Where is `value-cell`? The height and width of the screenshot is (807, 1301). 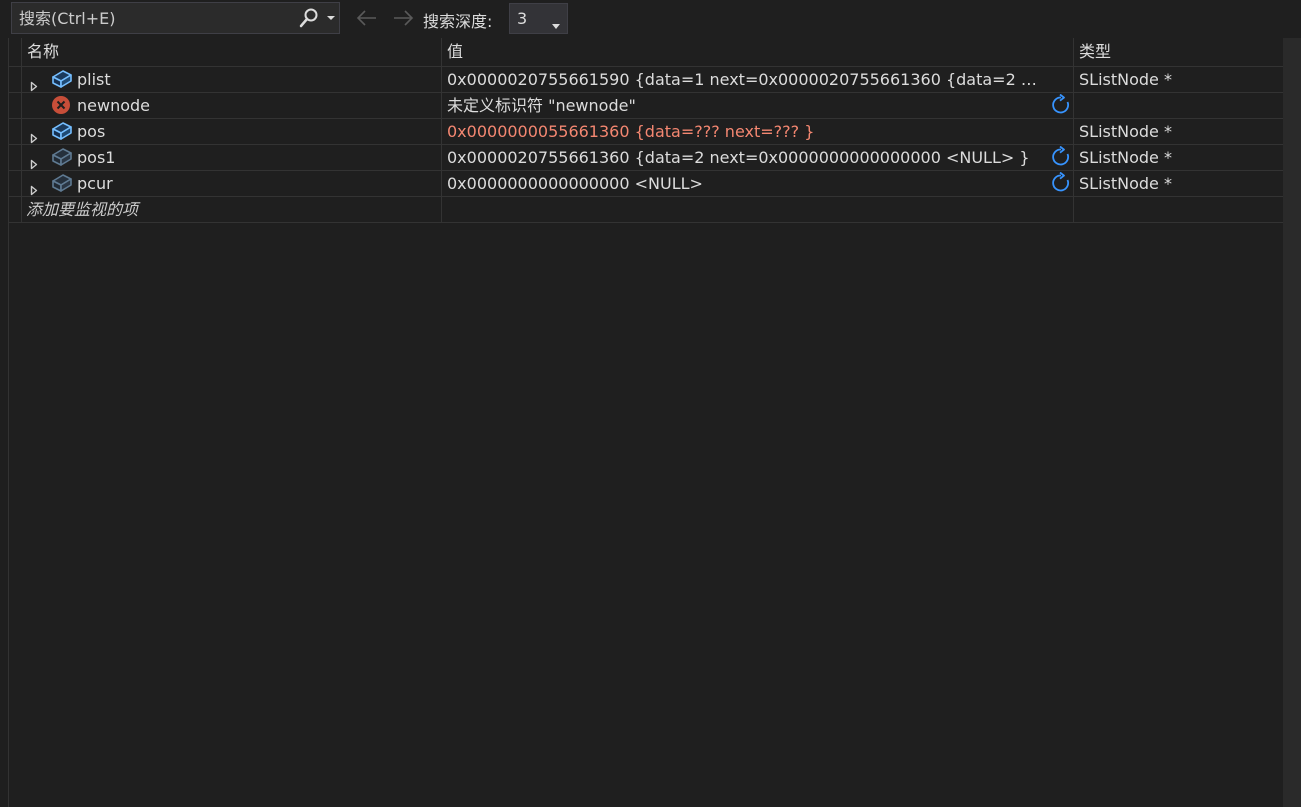
value-cell is located at coordinates (757, 209).